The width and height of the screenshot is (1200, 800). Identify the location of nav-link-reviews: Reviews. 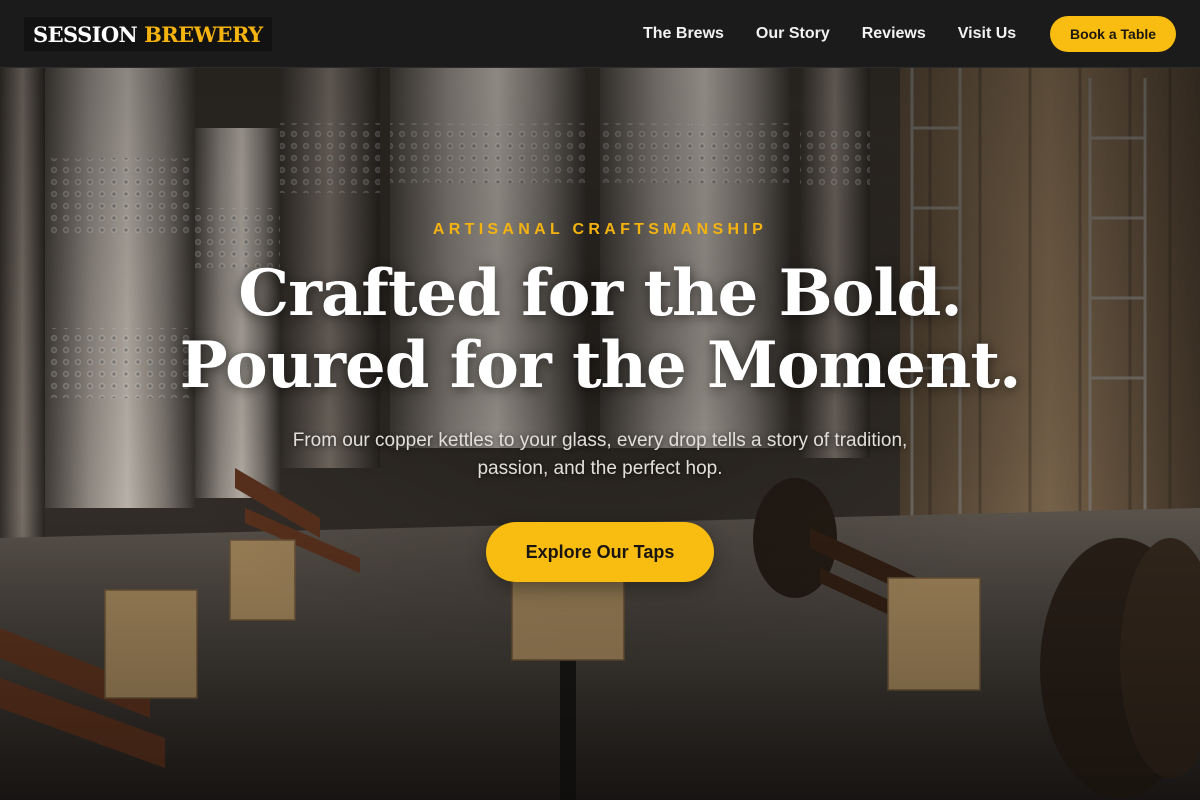
(894, 34).